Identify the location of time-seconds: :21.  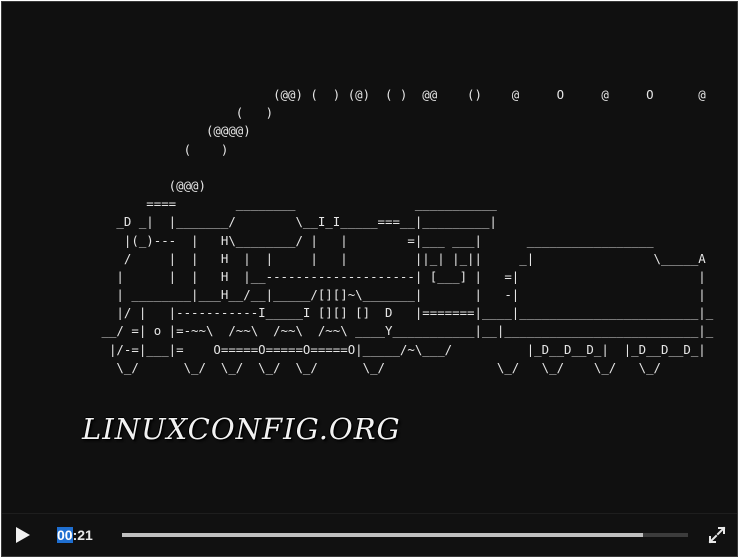
(82, 535).